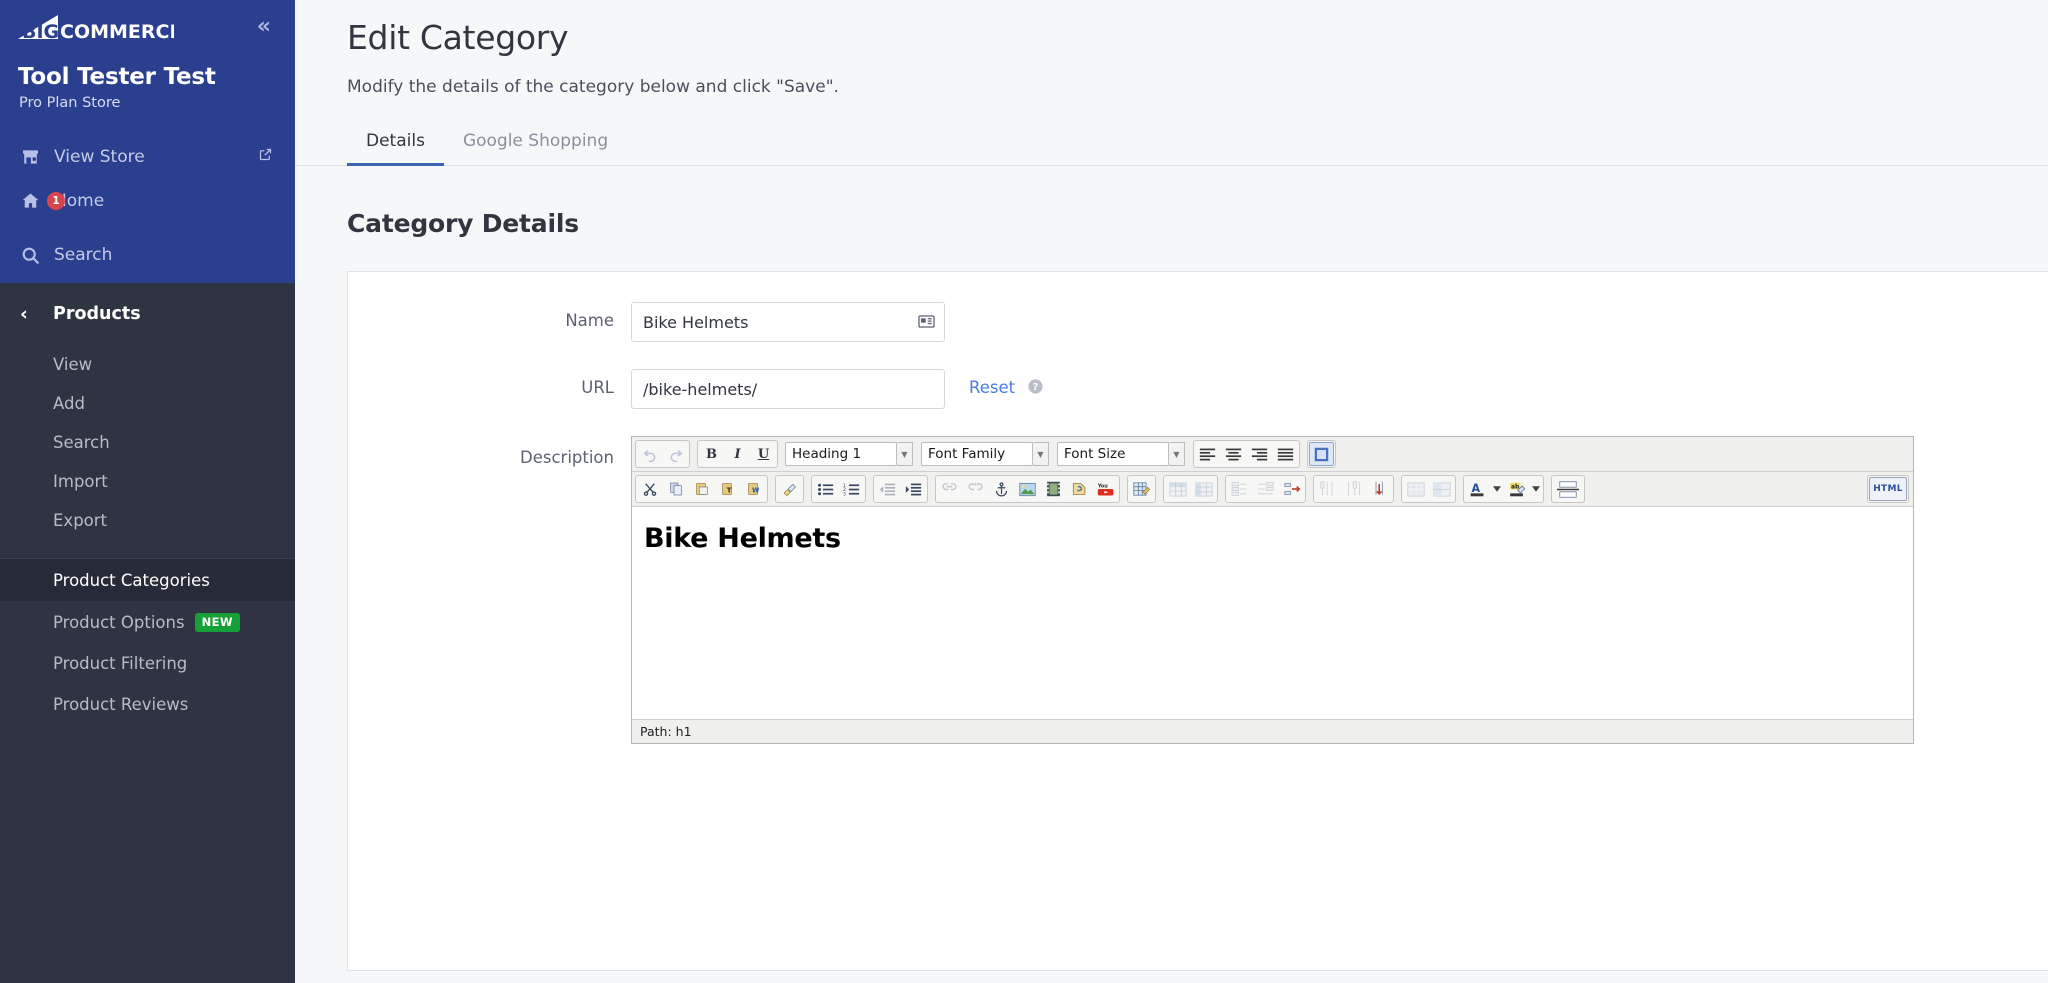  What do you see at coordinates (1291, 489) in the screenshot?
I see `row-operations-3-icon` at bounding box center [1291, 489].